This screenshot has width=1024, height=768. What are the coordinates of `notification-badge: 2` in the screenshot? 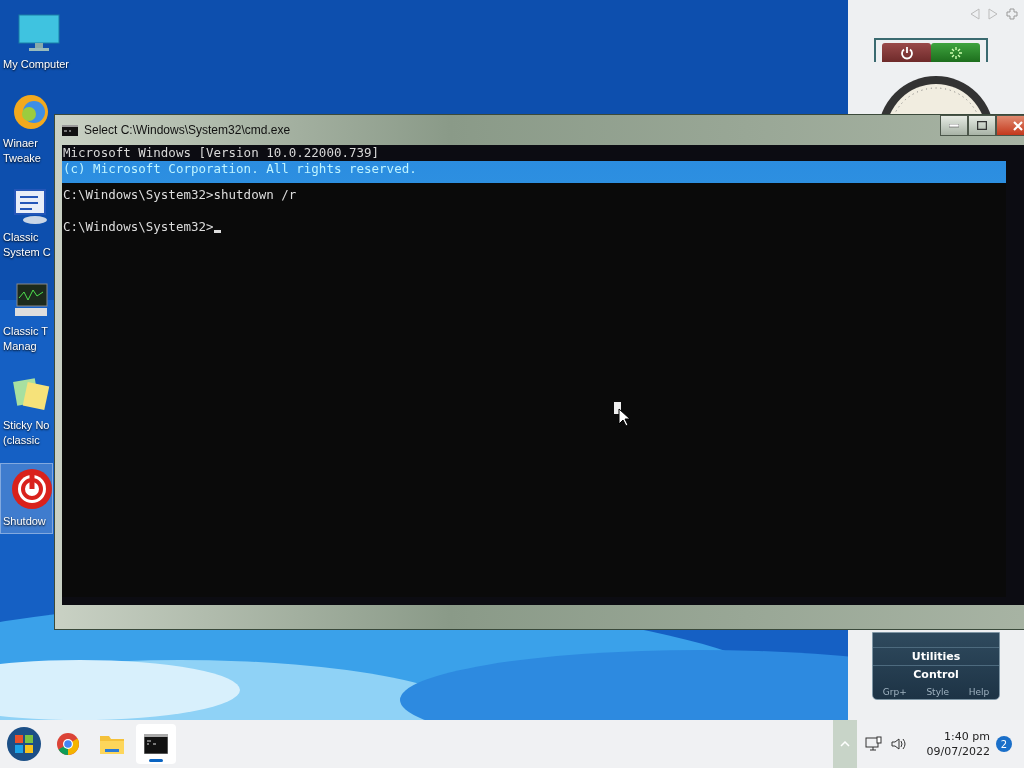 It's located at (1004, 744).